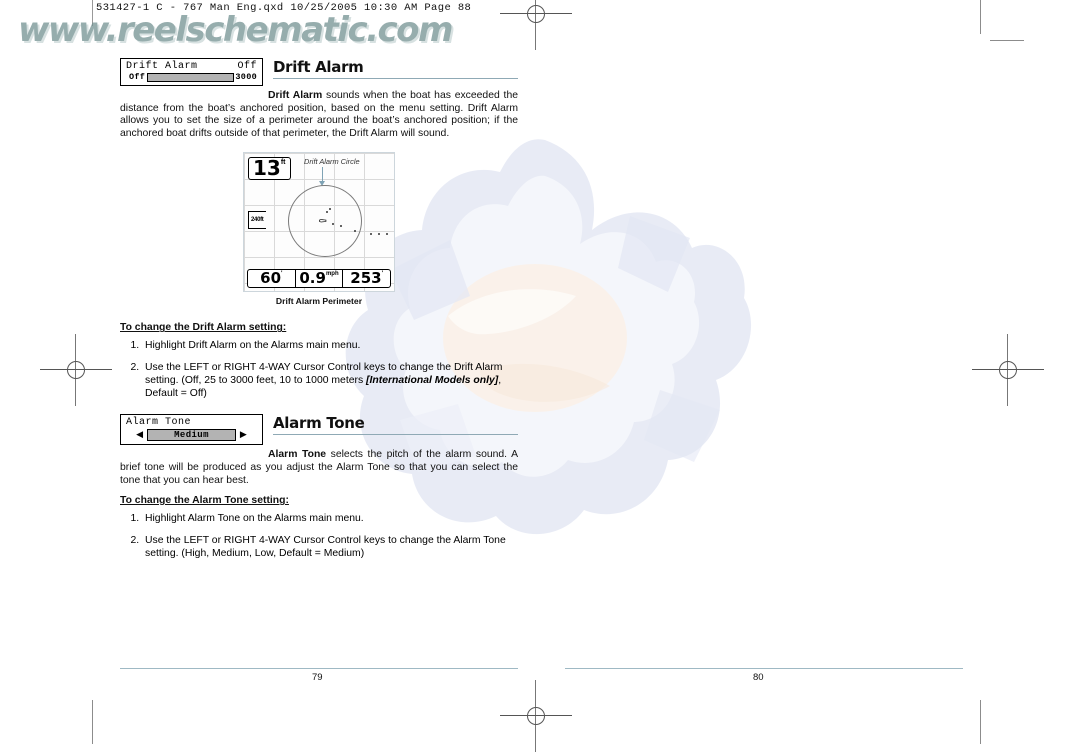  Describe the element at coordinates (283, 163) in the screenshot. I see `gps-depth-unit: ft` at that location.